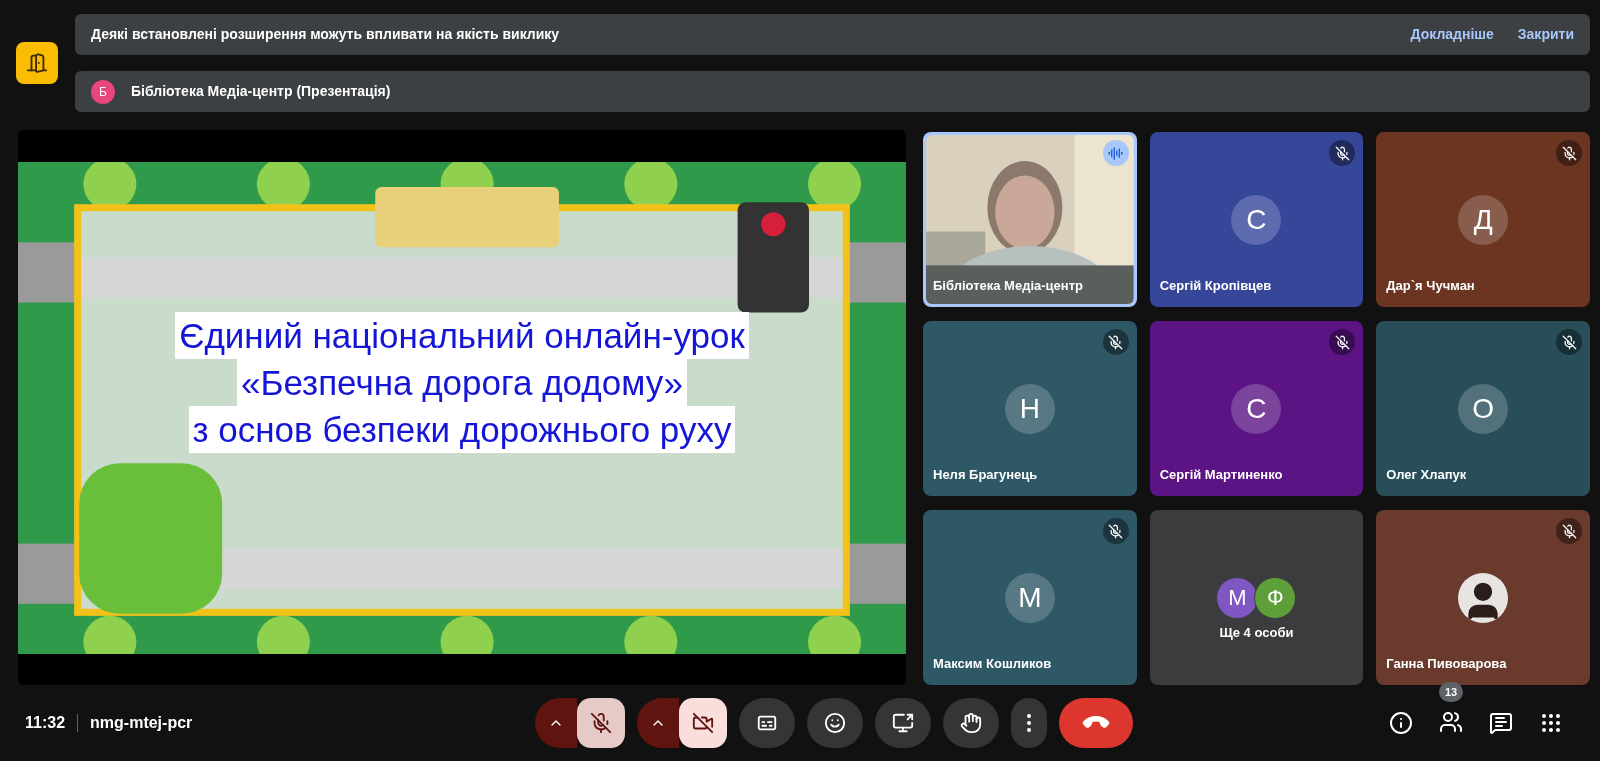 The image size is (1600, 761). What do you see at coordinates (1256, 632) in the screenshot?
I see `more-participants-label: Ще 4 особи` at bounding box center [1256, 632].